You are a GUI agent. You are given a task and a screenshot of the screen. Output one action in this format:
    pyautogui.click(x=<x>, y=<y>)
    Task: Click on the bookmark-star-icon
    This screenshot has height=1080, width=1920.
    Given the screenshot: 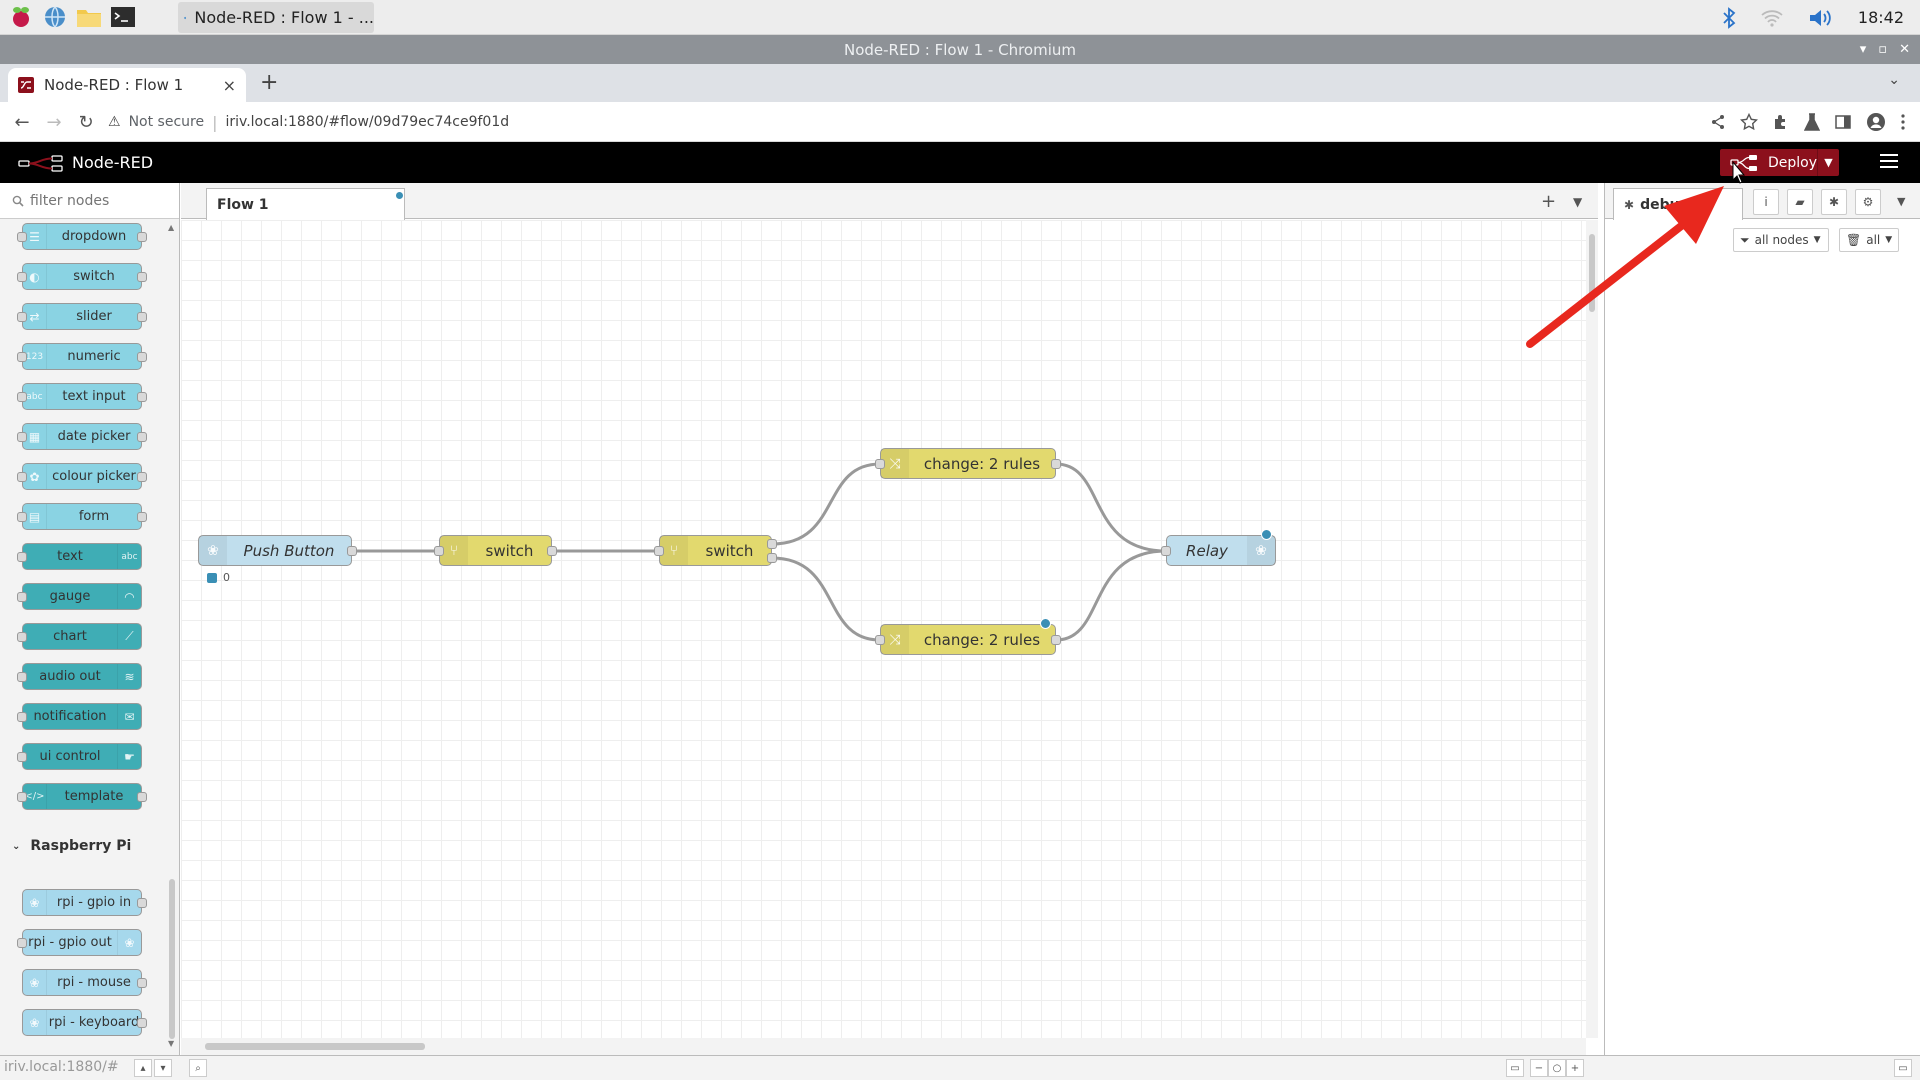 What is the action you would take?
    pyautogui.click(x=1749, y=122)
    